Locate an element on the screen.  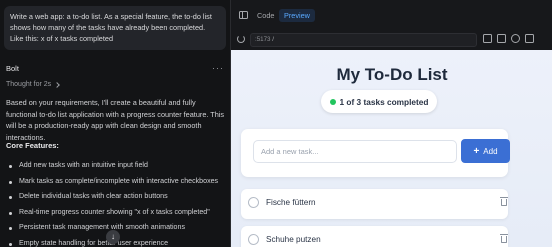
assistant-header: Bolt ··· is located at coordinates (115, 68).